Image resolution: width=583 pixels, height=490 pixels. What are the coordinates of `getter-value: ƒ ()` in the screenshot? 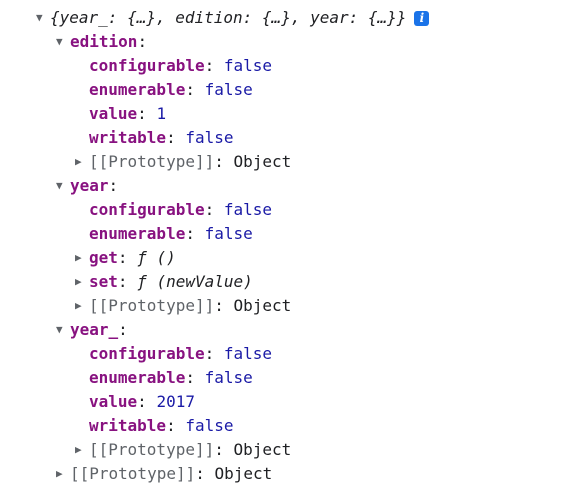 It's located at (156, 257).